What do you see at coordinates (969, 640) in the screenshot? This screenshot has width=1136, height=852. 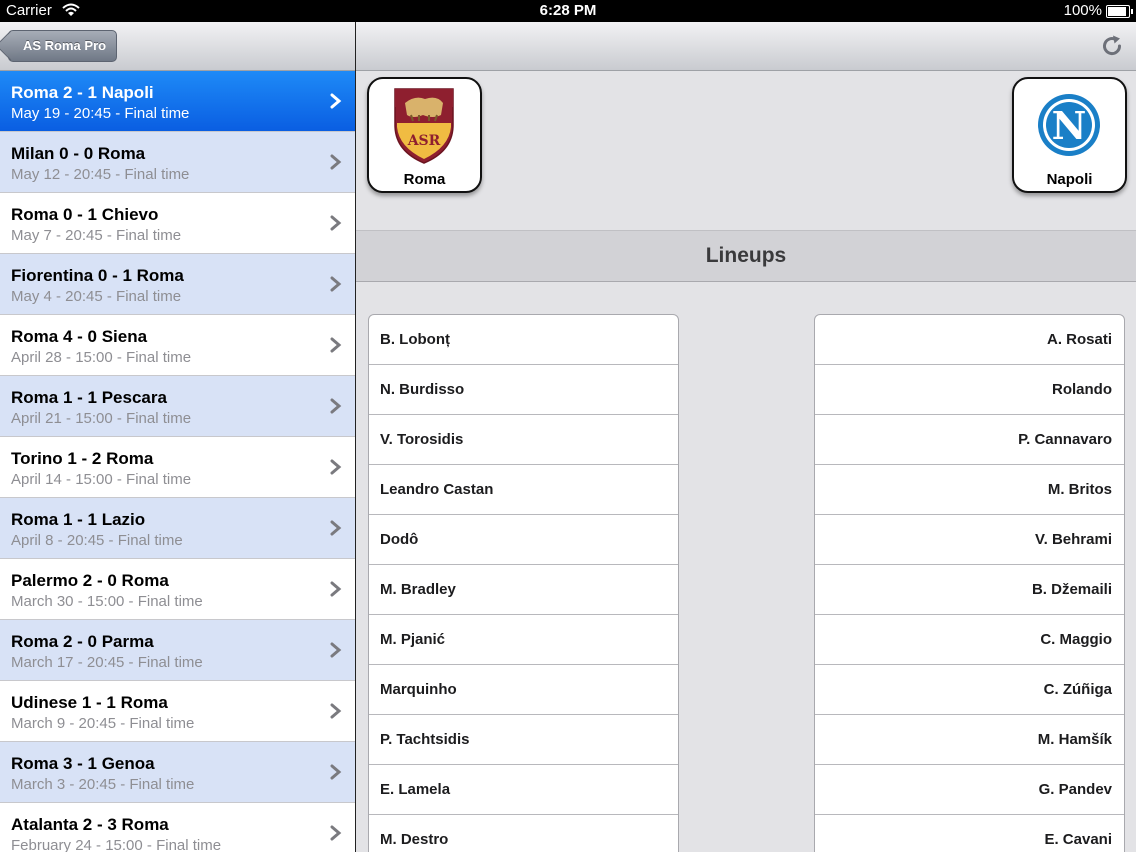 I see `away-player-row: C. Maggio` at bounding box center [969, 640].